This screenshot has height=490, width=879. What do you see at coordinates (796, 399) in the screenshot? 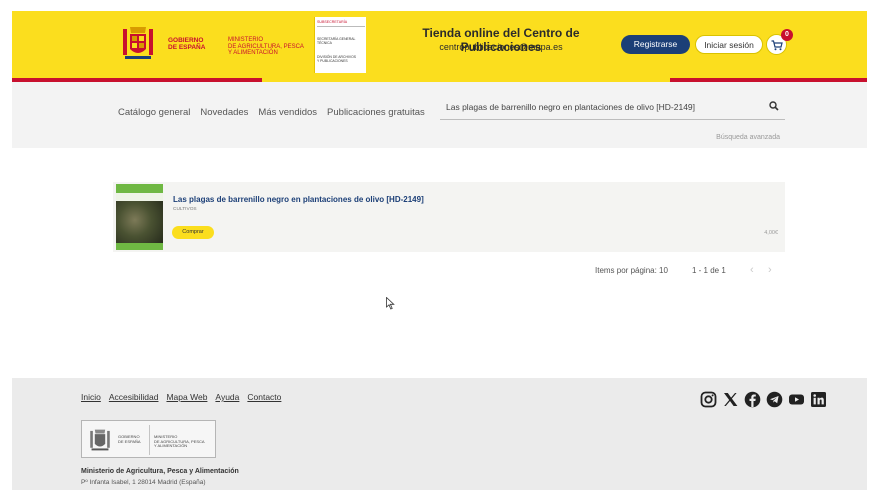
I see `youtube-icon` at bounding box center [796, 399].